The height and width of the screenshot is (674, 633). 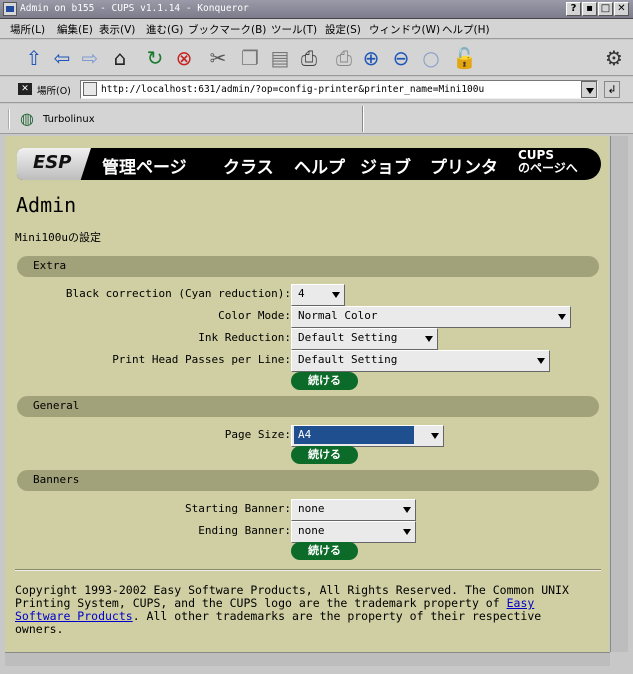 I want to click on field-label: Ending Banner:, so click(x=244, y=530).